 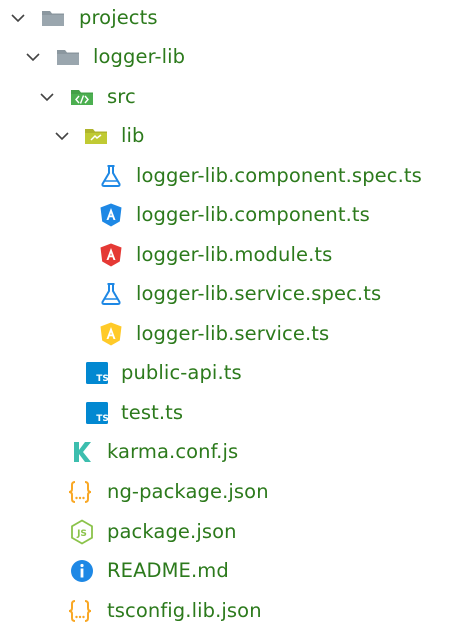 What do you see at coordinates (172, 531) in the screenshot?
I see `tree-item-label: package.json` at bounding box center [172, 531].